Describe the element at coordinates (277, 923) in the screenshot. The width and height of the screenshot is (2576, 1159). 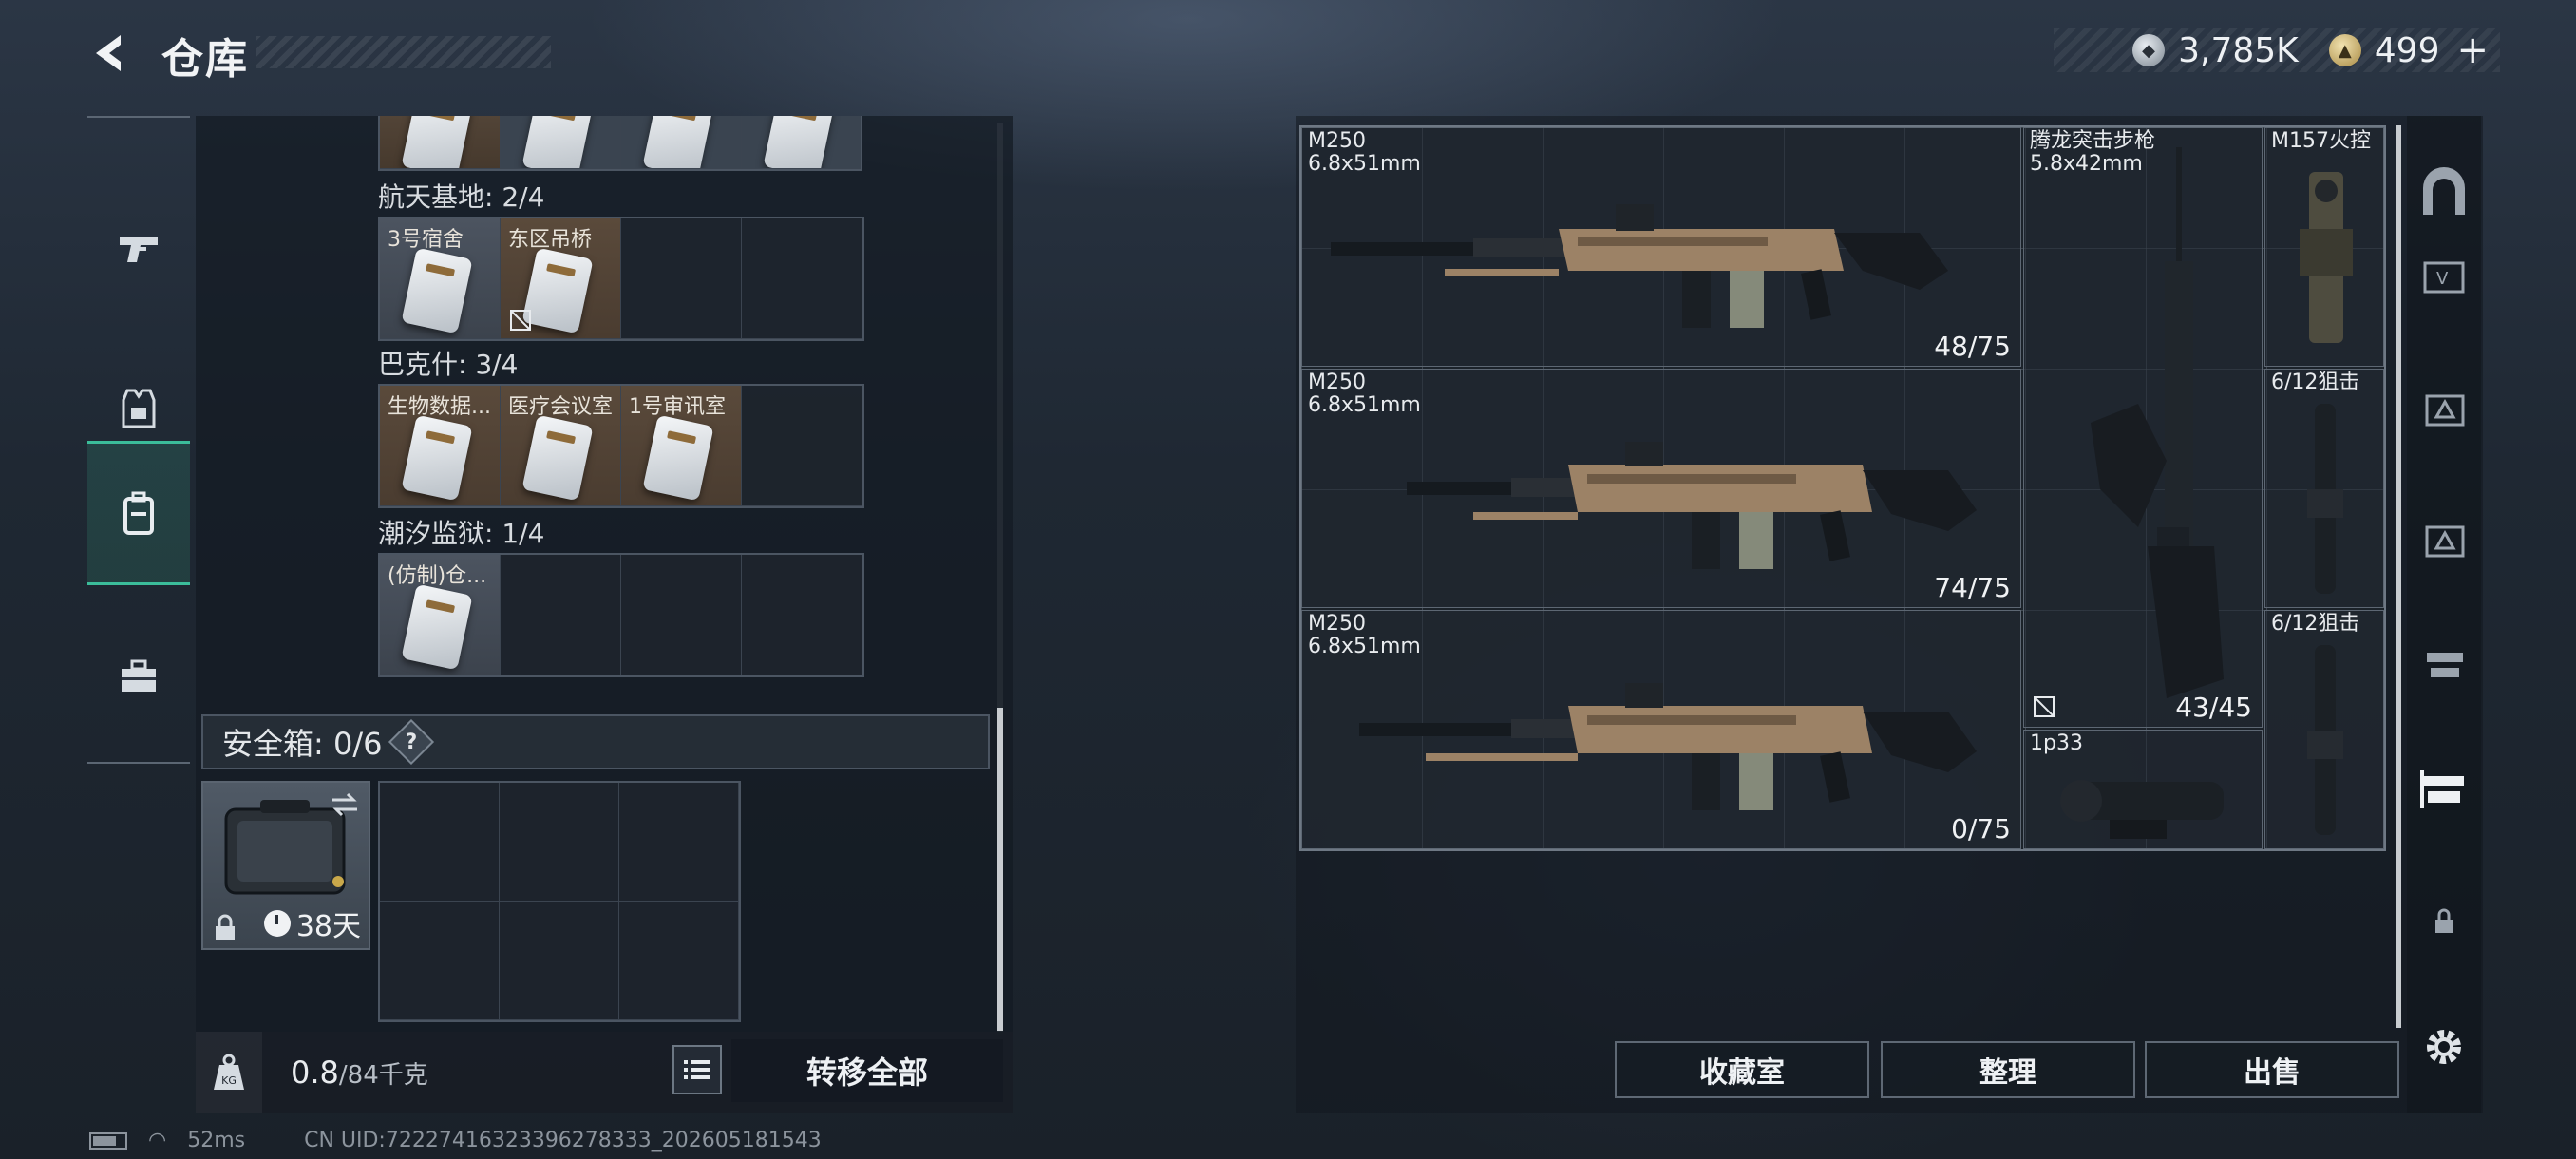
I see `clock-icon` at that location.